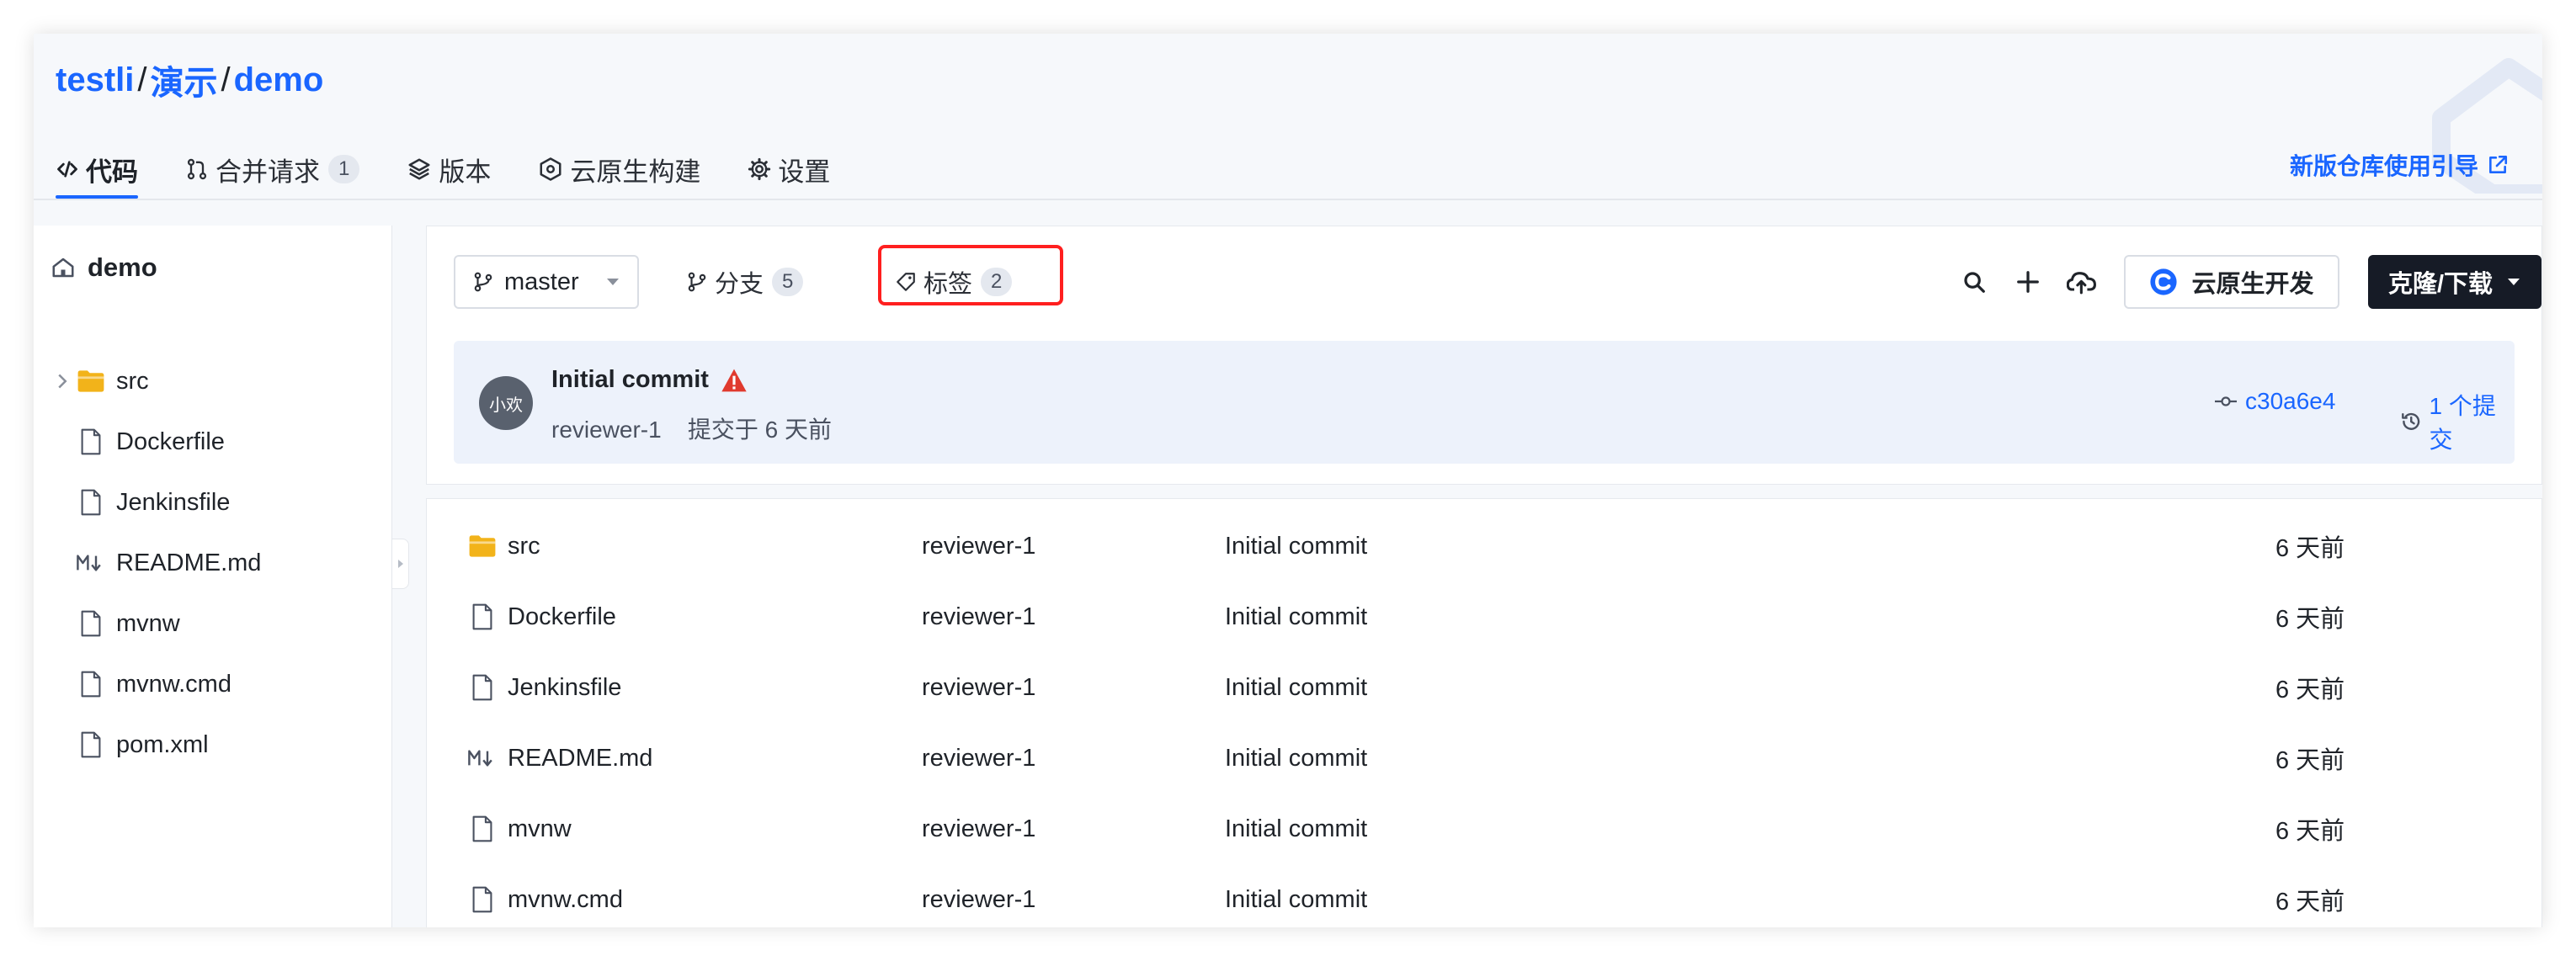  What do you see at coordinates (1288, 199) in the screenshot?
I see `header-divider` at bounding box center [1288, 199].